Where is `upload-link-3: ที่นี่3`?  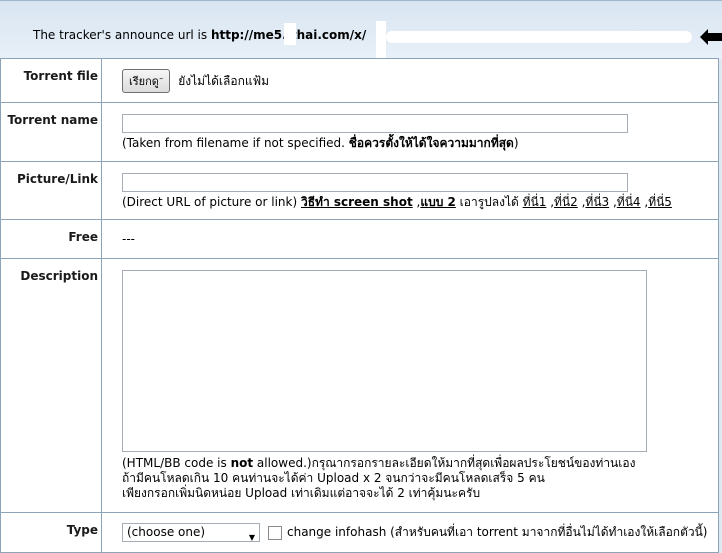
upload-link-3: ที่นี่3 is located at coordinates (597, 202).